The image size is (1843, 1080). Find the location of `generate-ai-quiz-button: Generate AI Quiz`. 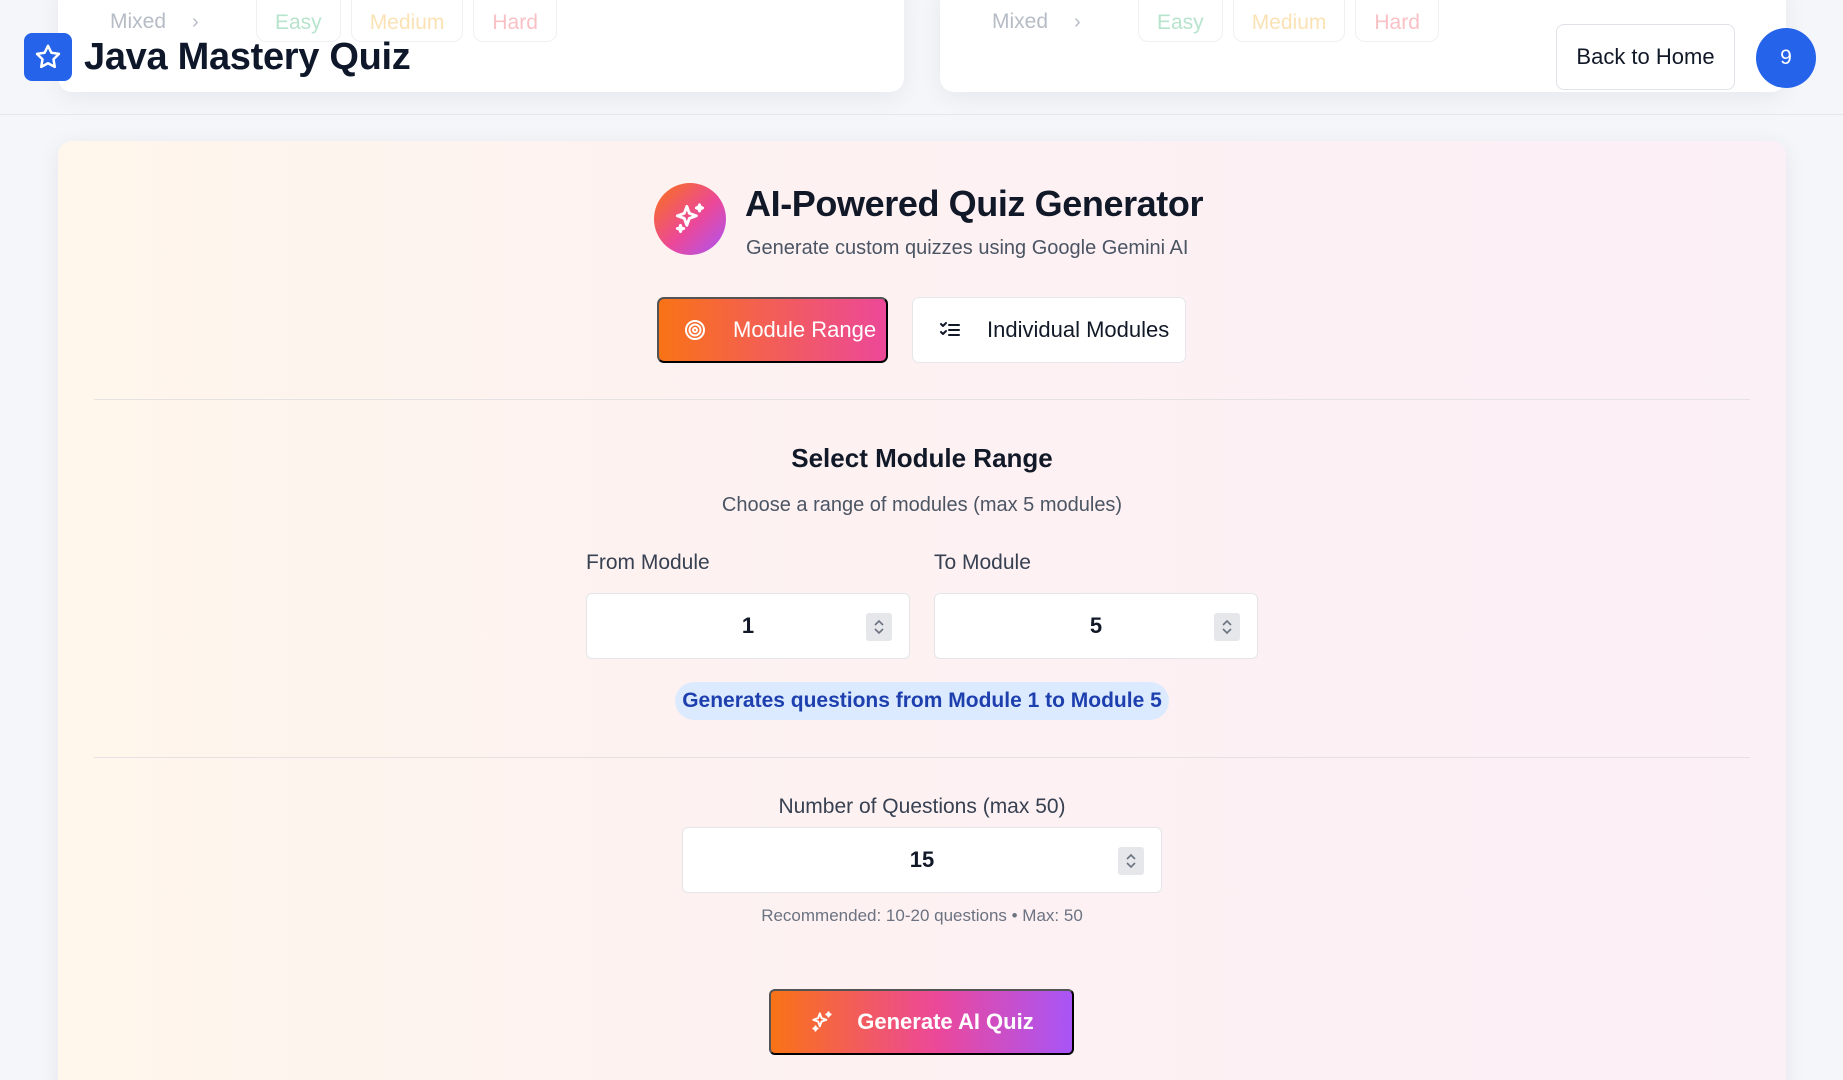

generate-ai-quiz-button: Generate AI Quiz is located at coordinates (921, 1022).